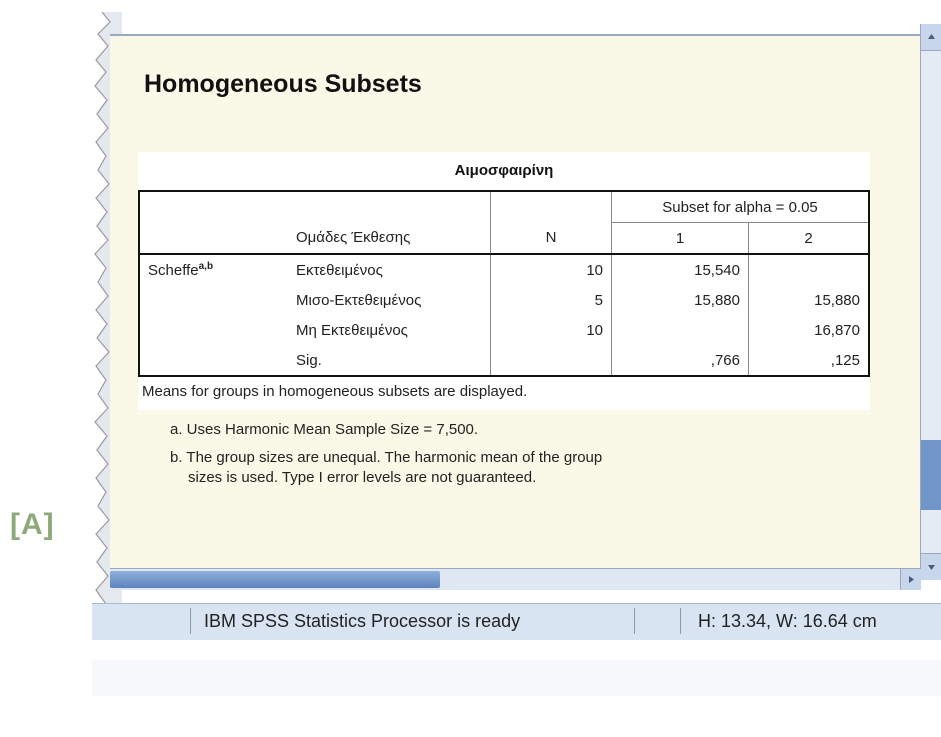  I want to click on vertical-scroll-thumb, so click(931, 475).